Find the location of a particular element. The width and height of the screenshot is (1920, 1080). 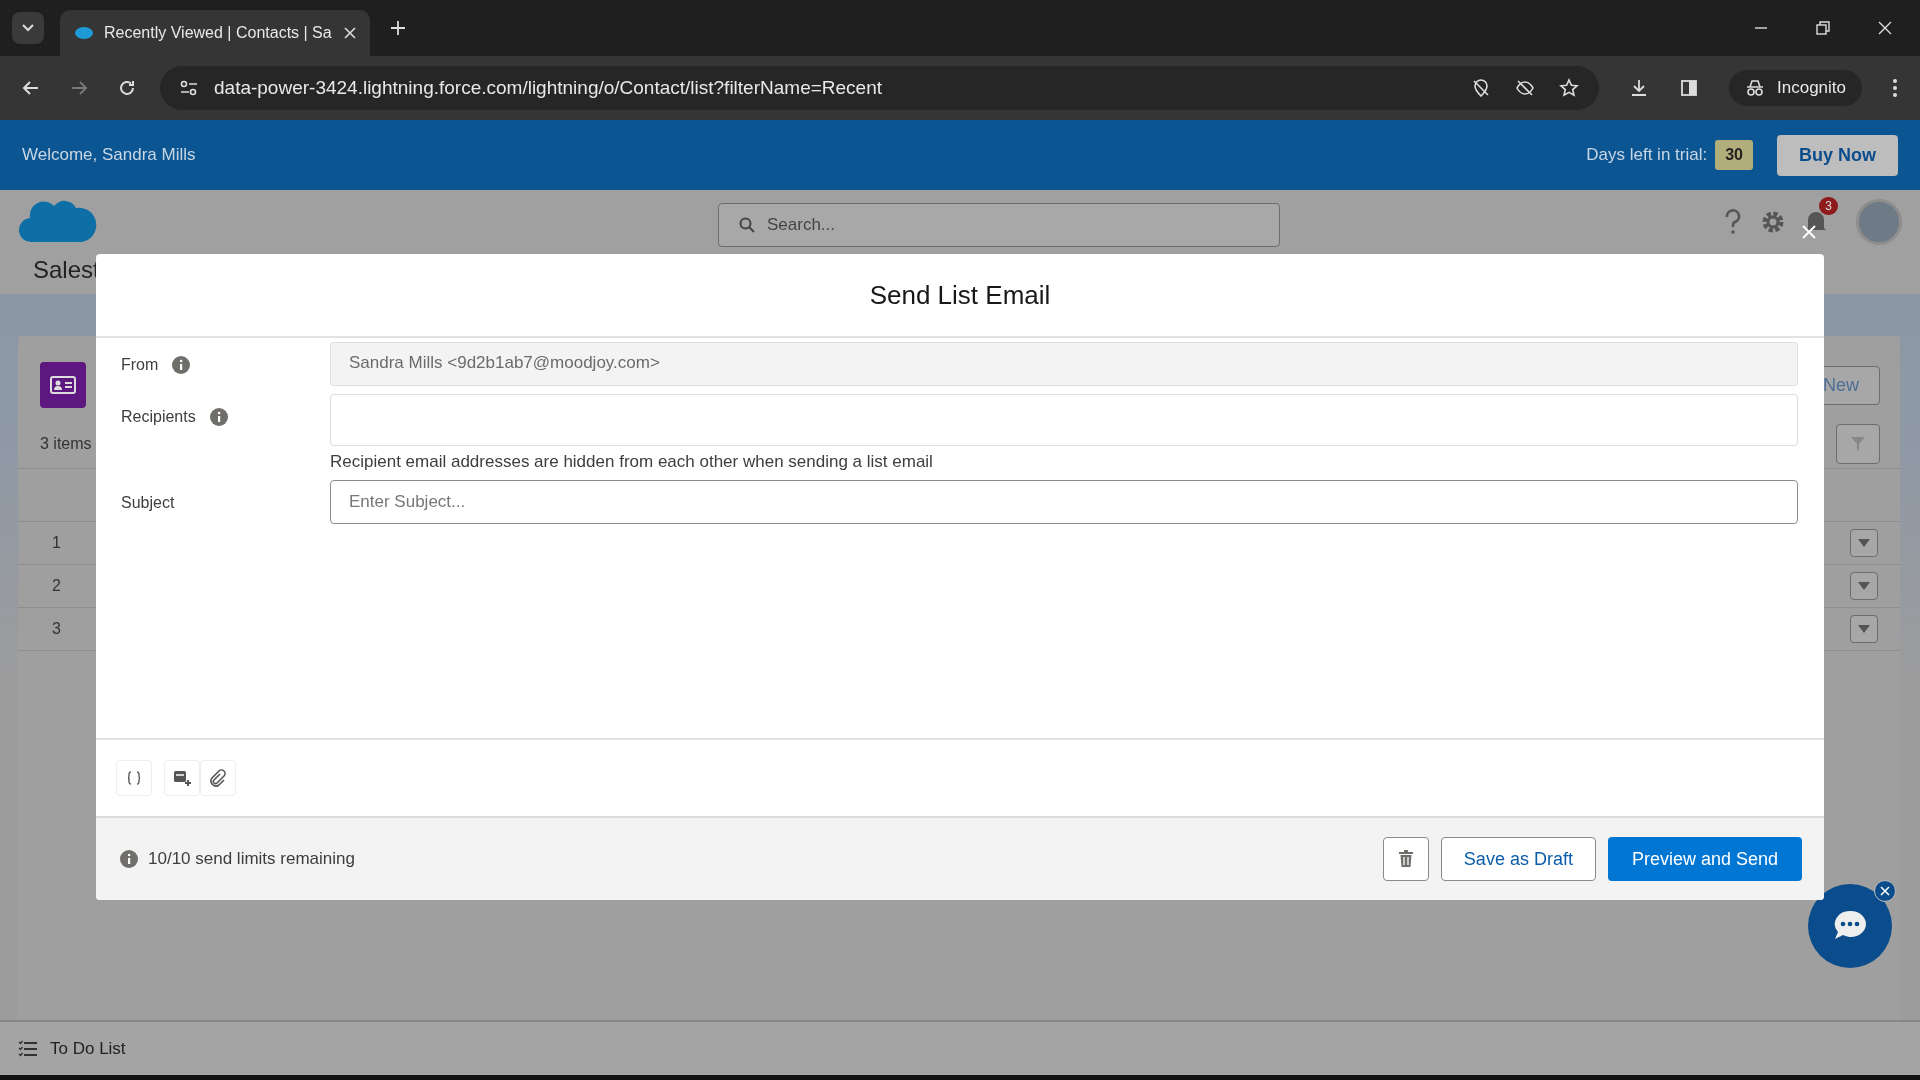

row-number: 2 is located at coordinates (56, 586).